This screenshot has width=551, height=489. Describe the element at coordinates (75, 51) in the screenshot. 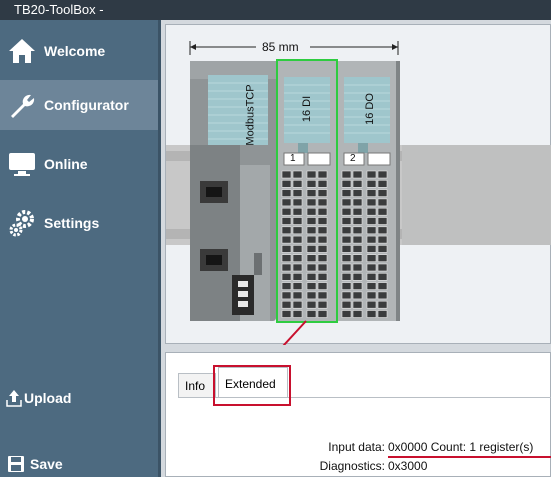

I see `sidebar-item-label: Welcome` at that location.